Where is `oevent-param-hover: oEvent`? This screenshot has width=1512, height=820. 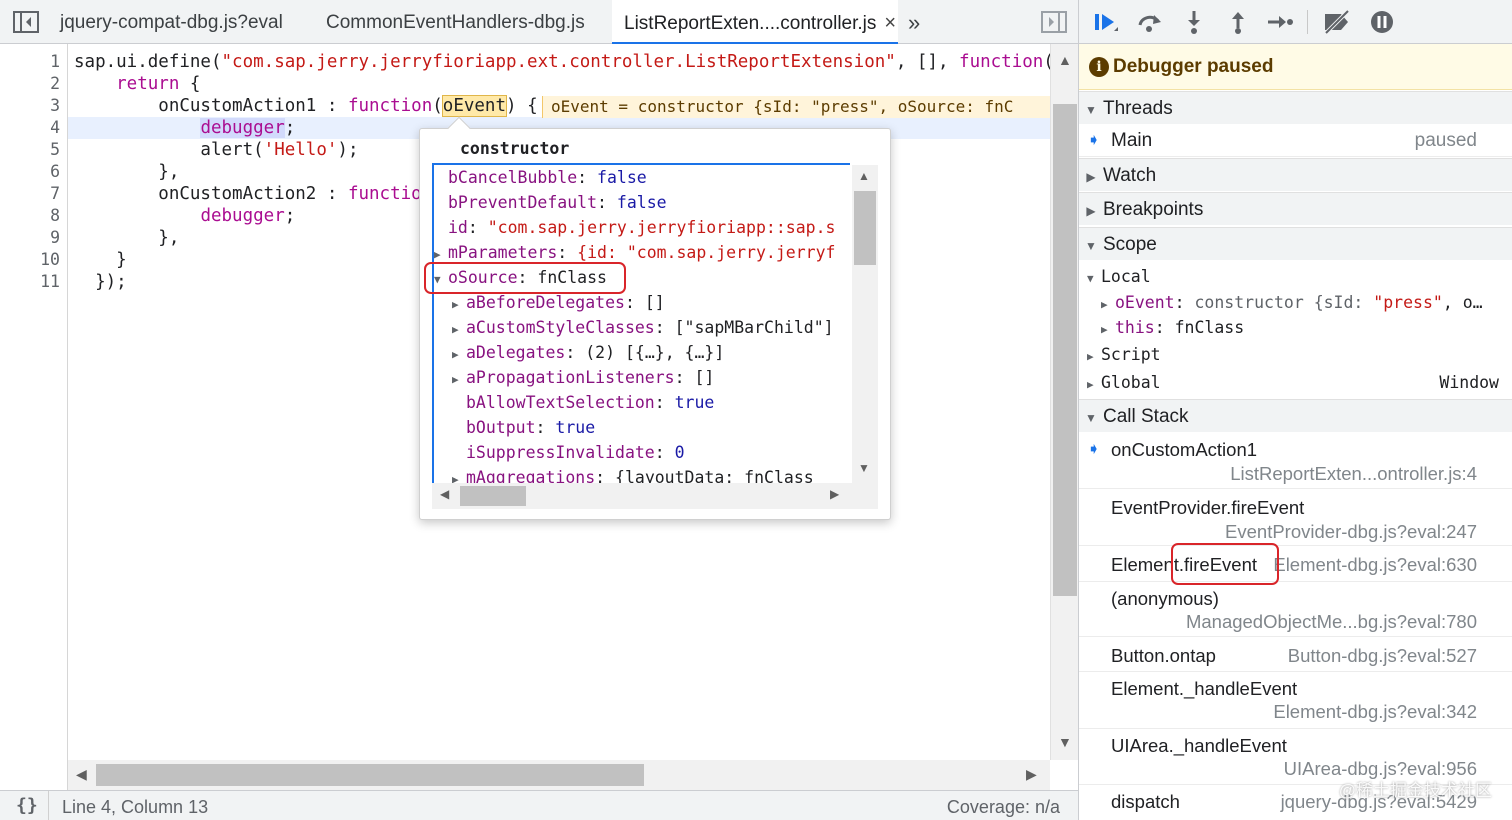 oevent-param-hover: oEvent is located at coordinates (474, 106).